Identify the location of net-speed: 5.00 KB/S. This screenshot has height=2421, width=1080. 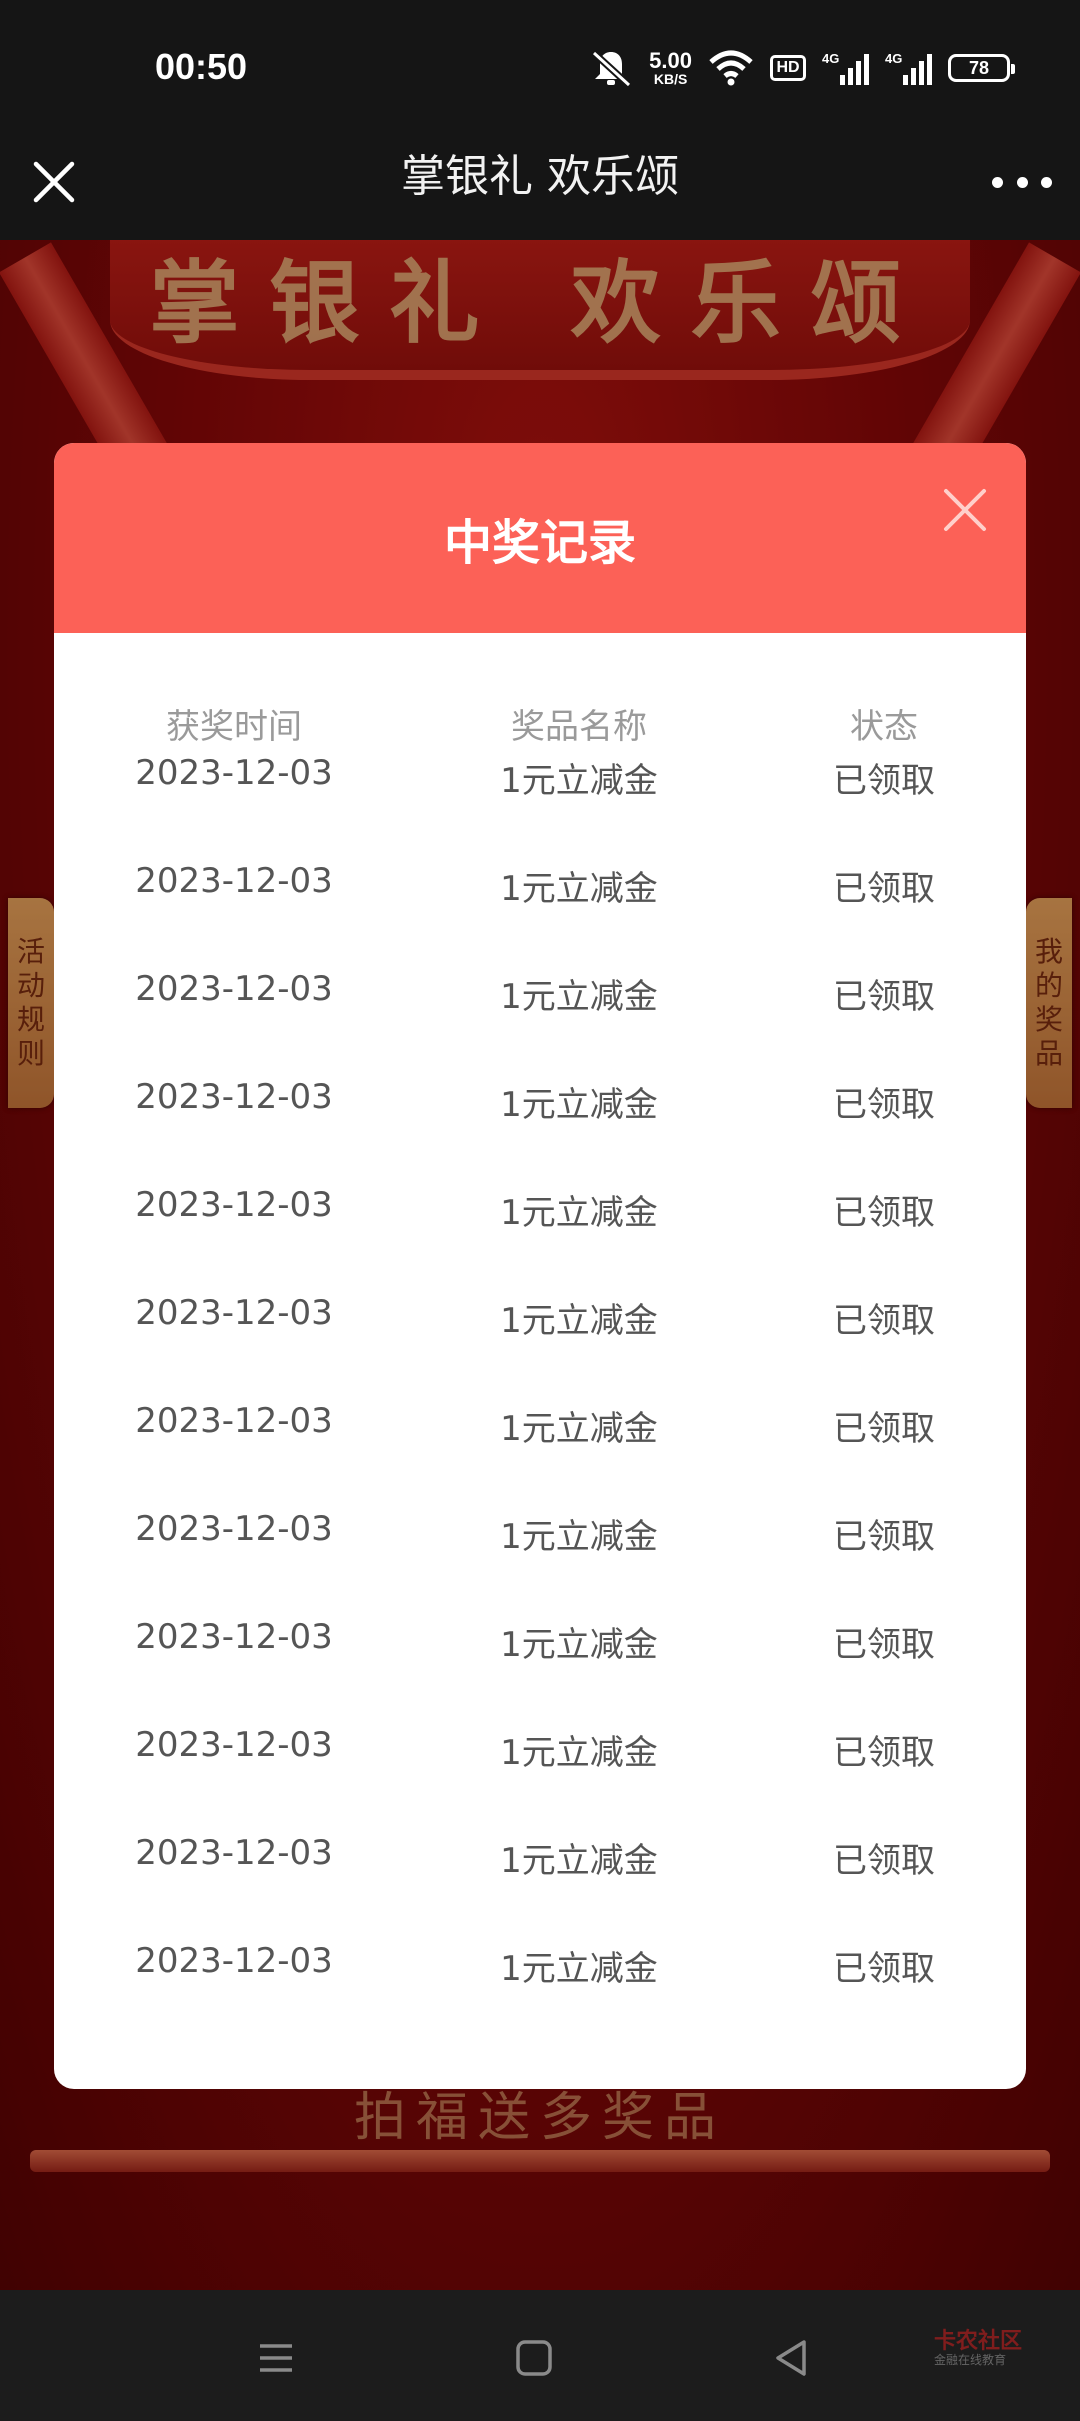
(670, 67).